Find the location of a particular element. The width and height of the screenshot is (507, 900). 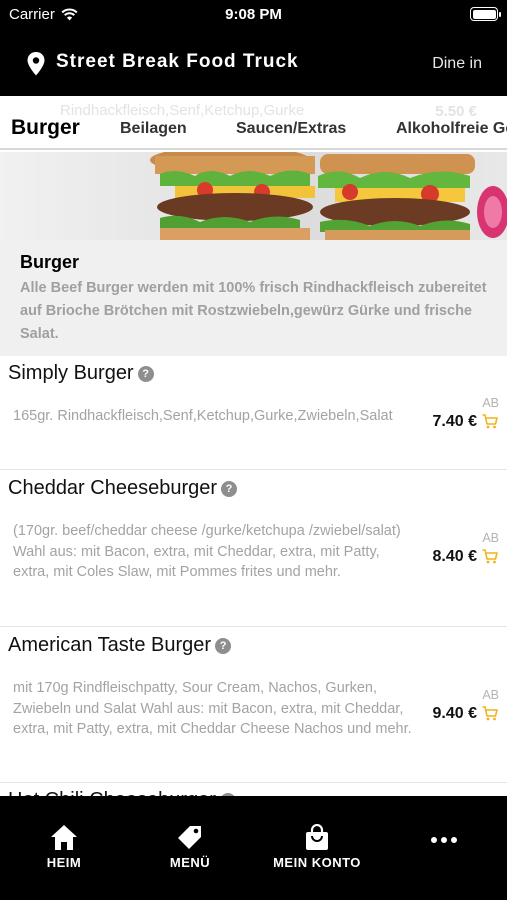

home-icon is located at coordinates (64, 837).